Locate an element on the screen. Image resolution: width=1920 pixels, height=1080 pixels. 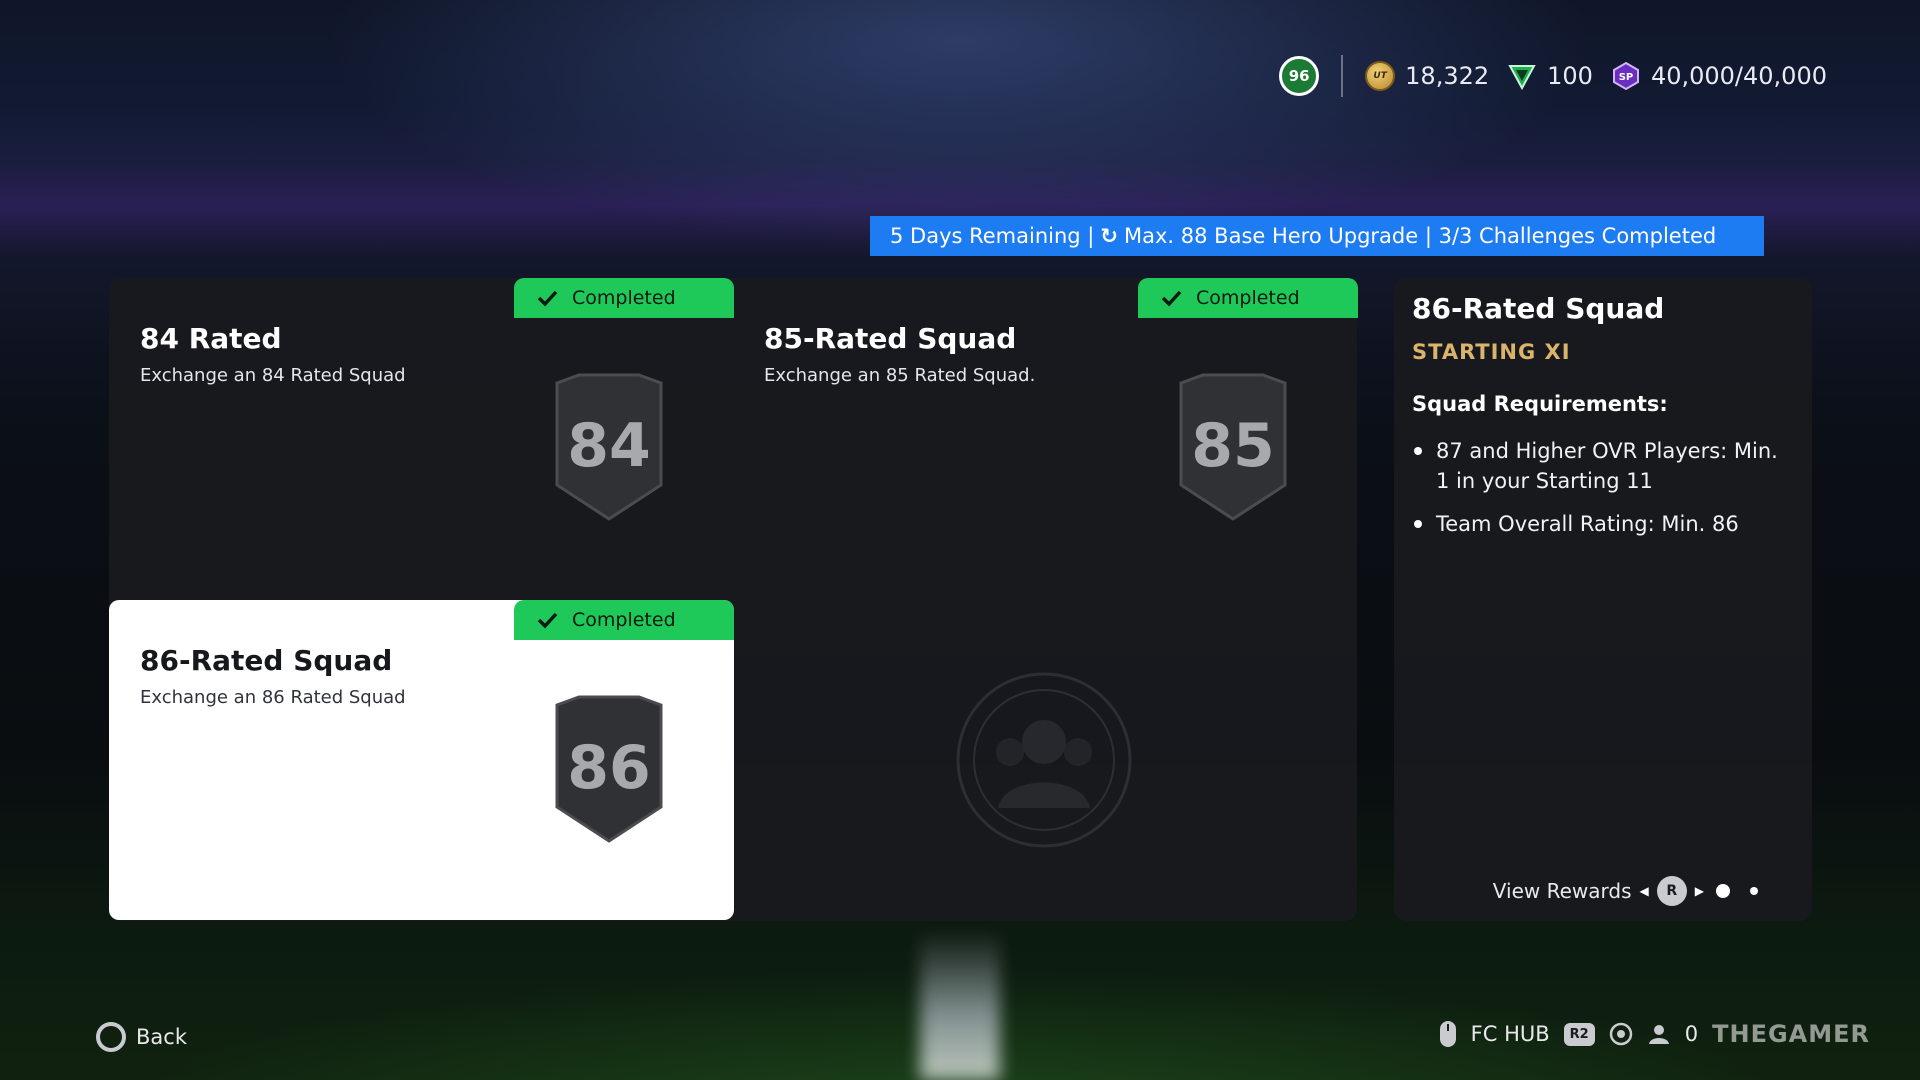
rating-shield-icon: 84 is located at coordinates (609, 447).